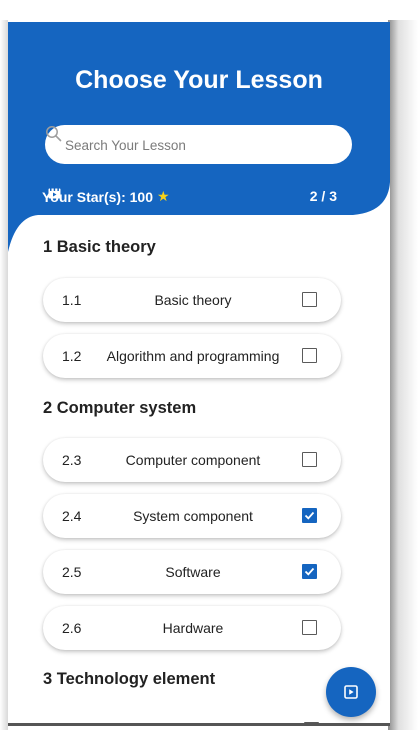 The width and height of the screenshot is (418, 750). Describe the element at coordinates (72, 356) in the screenshot. I see `lesson-number: 1.2` at that location.